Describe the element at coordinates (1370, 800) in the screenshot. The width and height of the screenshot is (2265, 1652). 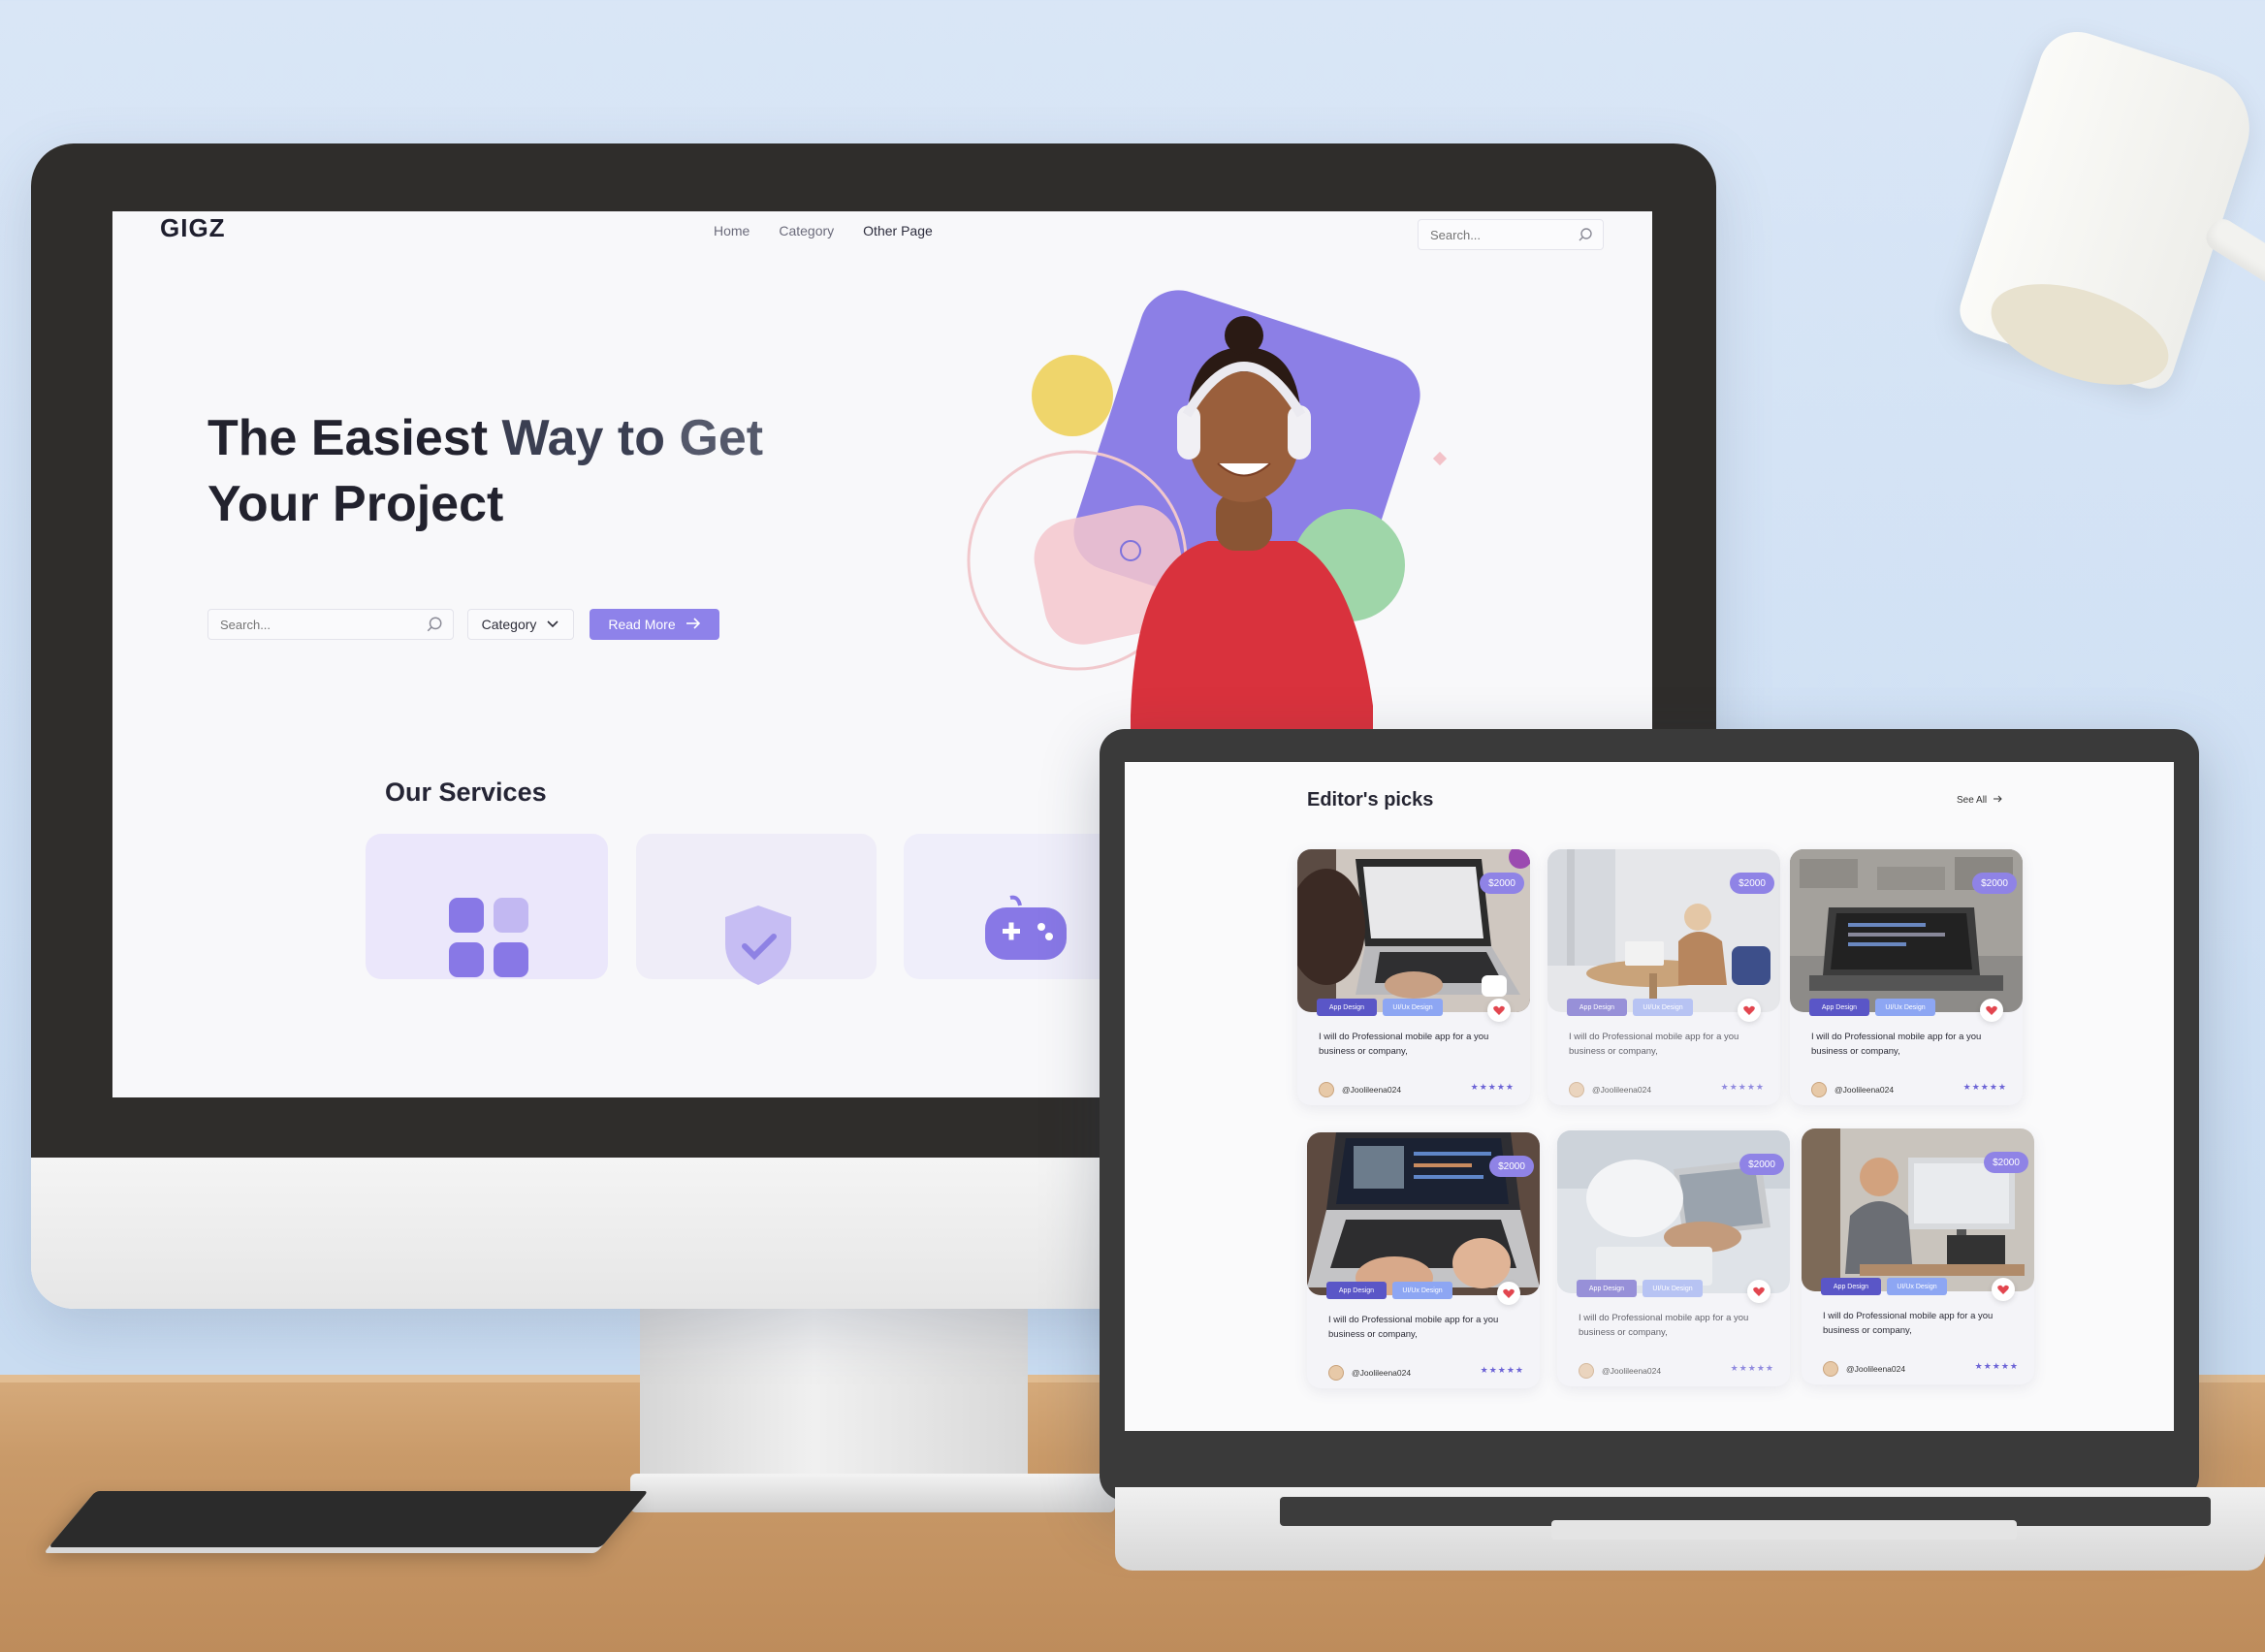
I see `editors-picks-title: Editor's picks` at that location.